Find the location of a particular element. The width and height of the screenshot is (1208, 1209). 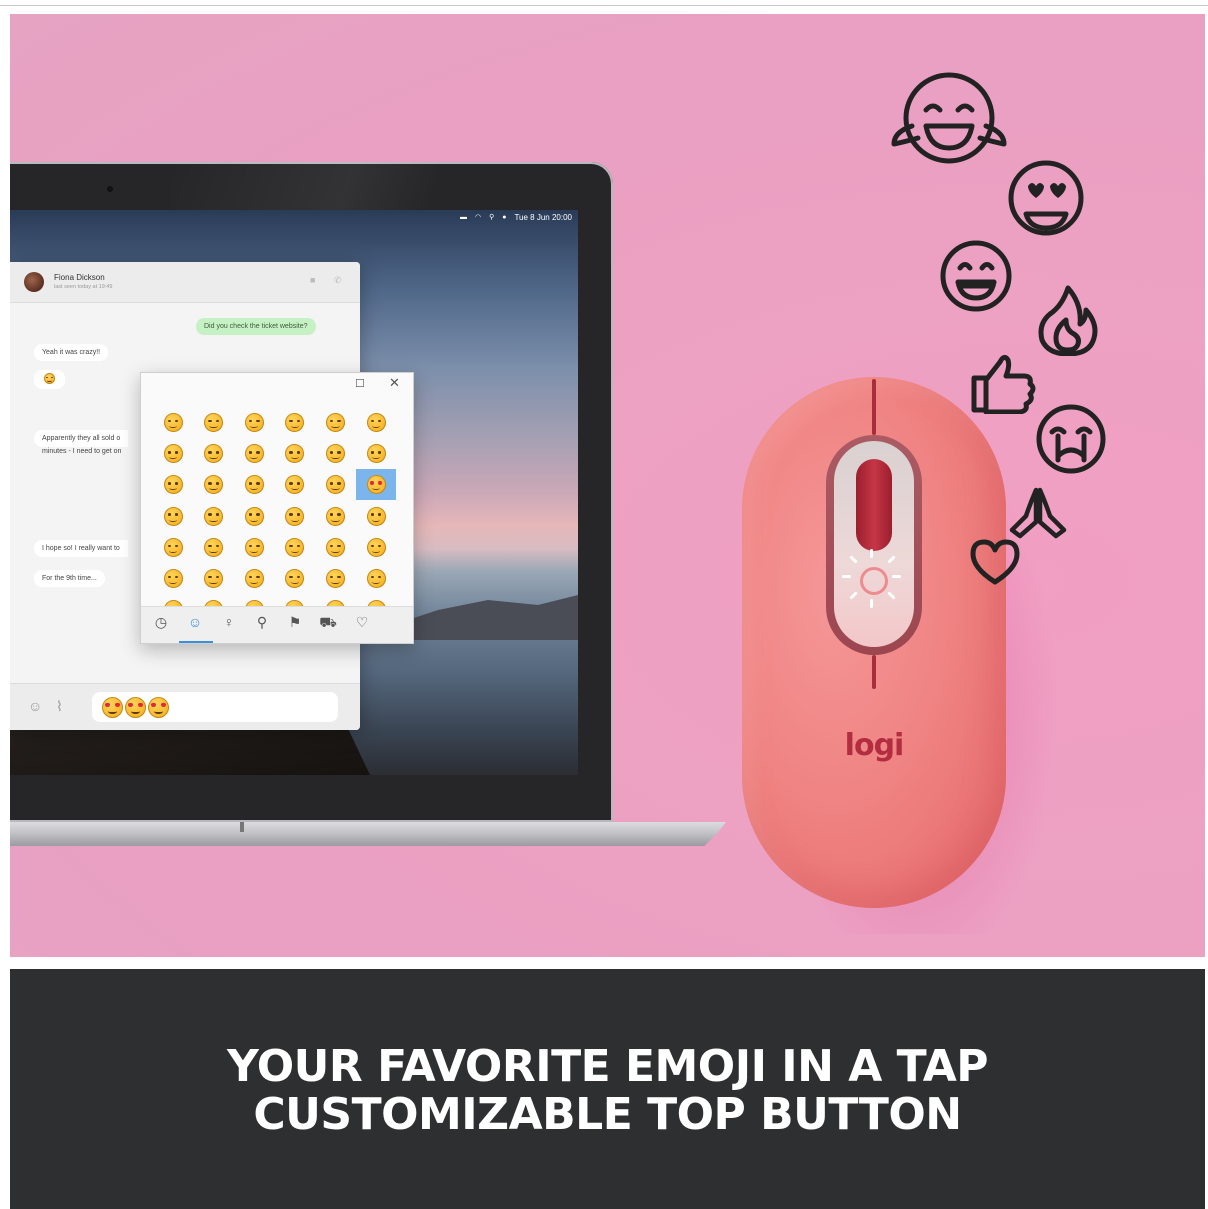

attachment-icon: ⌇ is located at coordinates (59, 706).